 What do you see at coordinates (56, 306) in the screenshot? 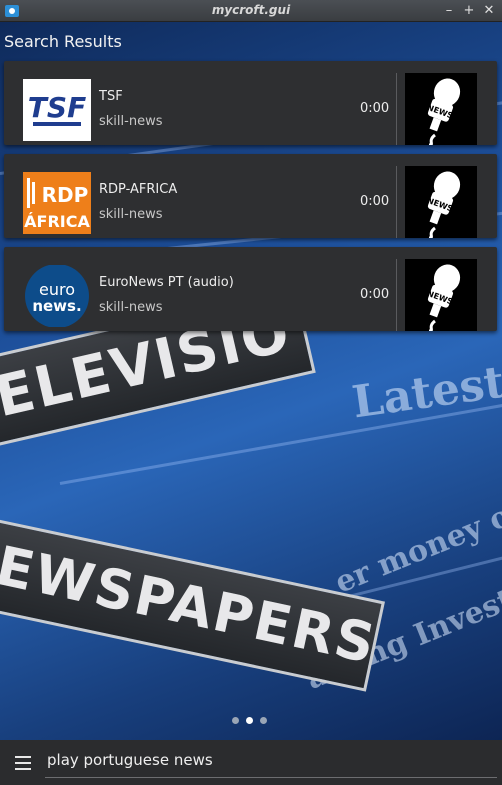
I see `svg-text: news.` at bounding box center [56, 306].